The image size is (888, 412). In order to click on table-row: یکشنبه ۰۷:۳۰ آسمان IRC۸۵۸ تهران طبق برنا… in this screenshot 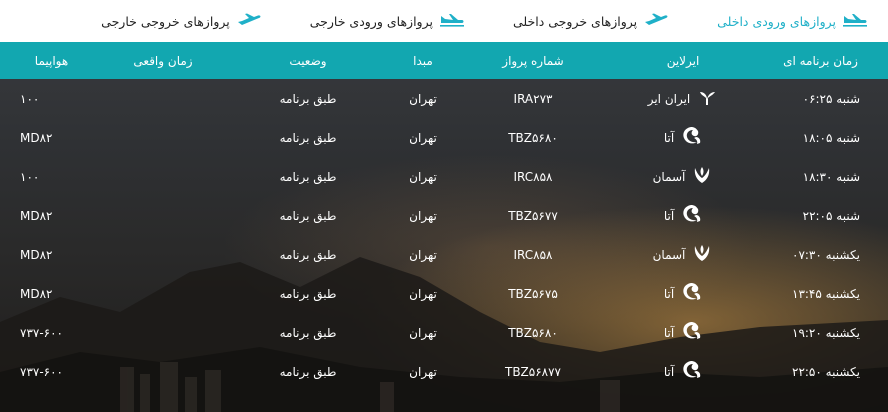, I will do `click(444, 254)`.